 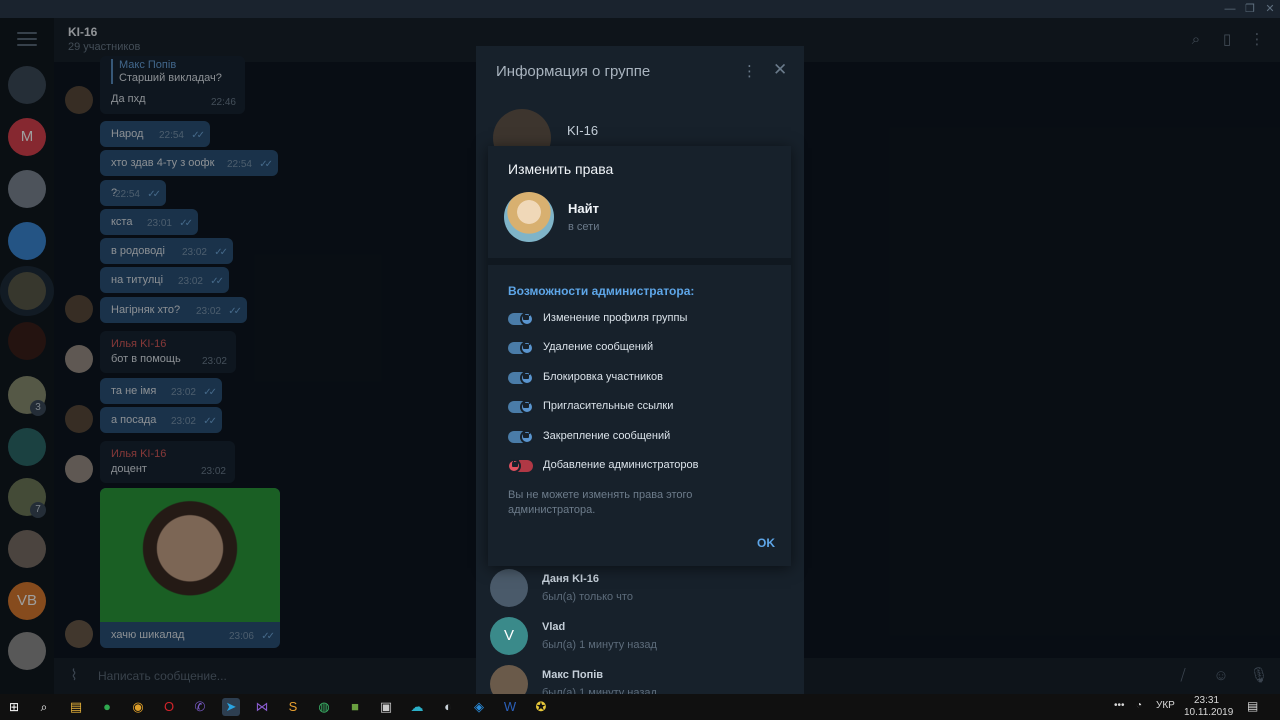 I want to click on wifi-icon: ◔, so click(x=1139, y=705).